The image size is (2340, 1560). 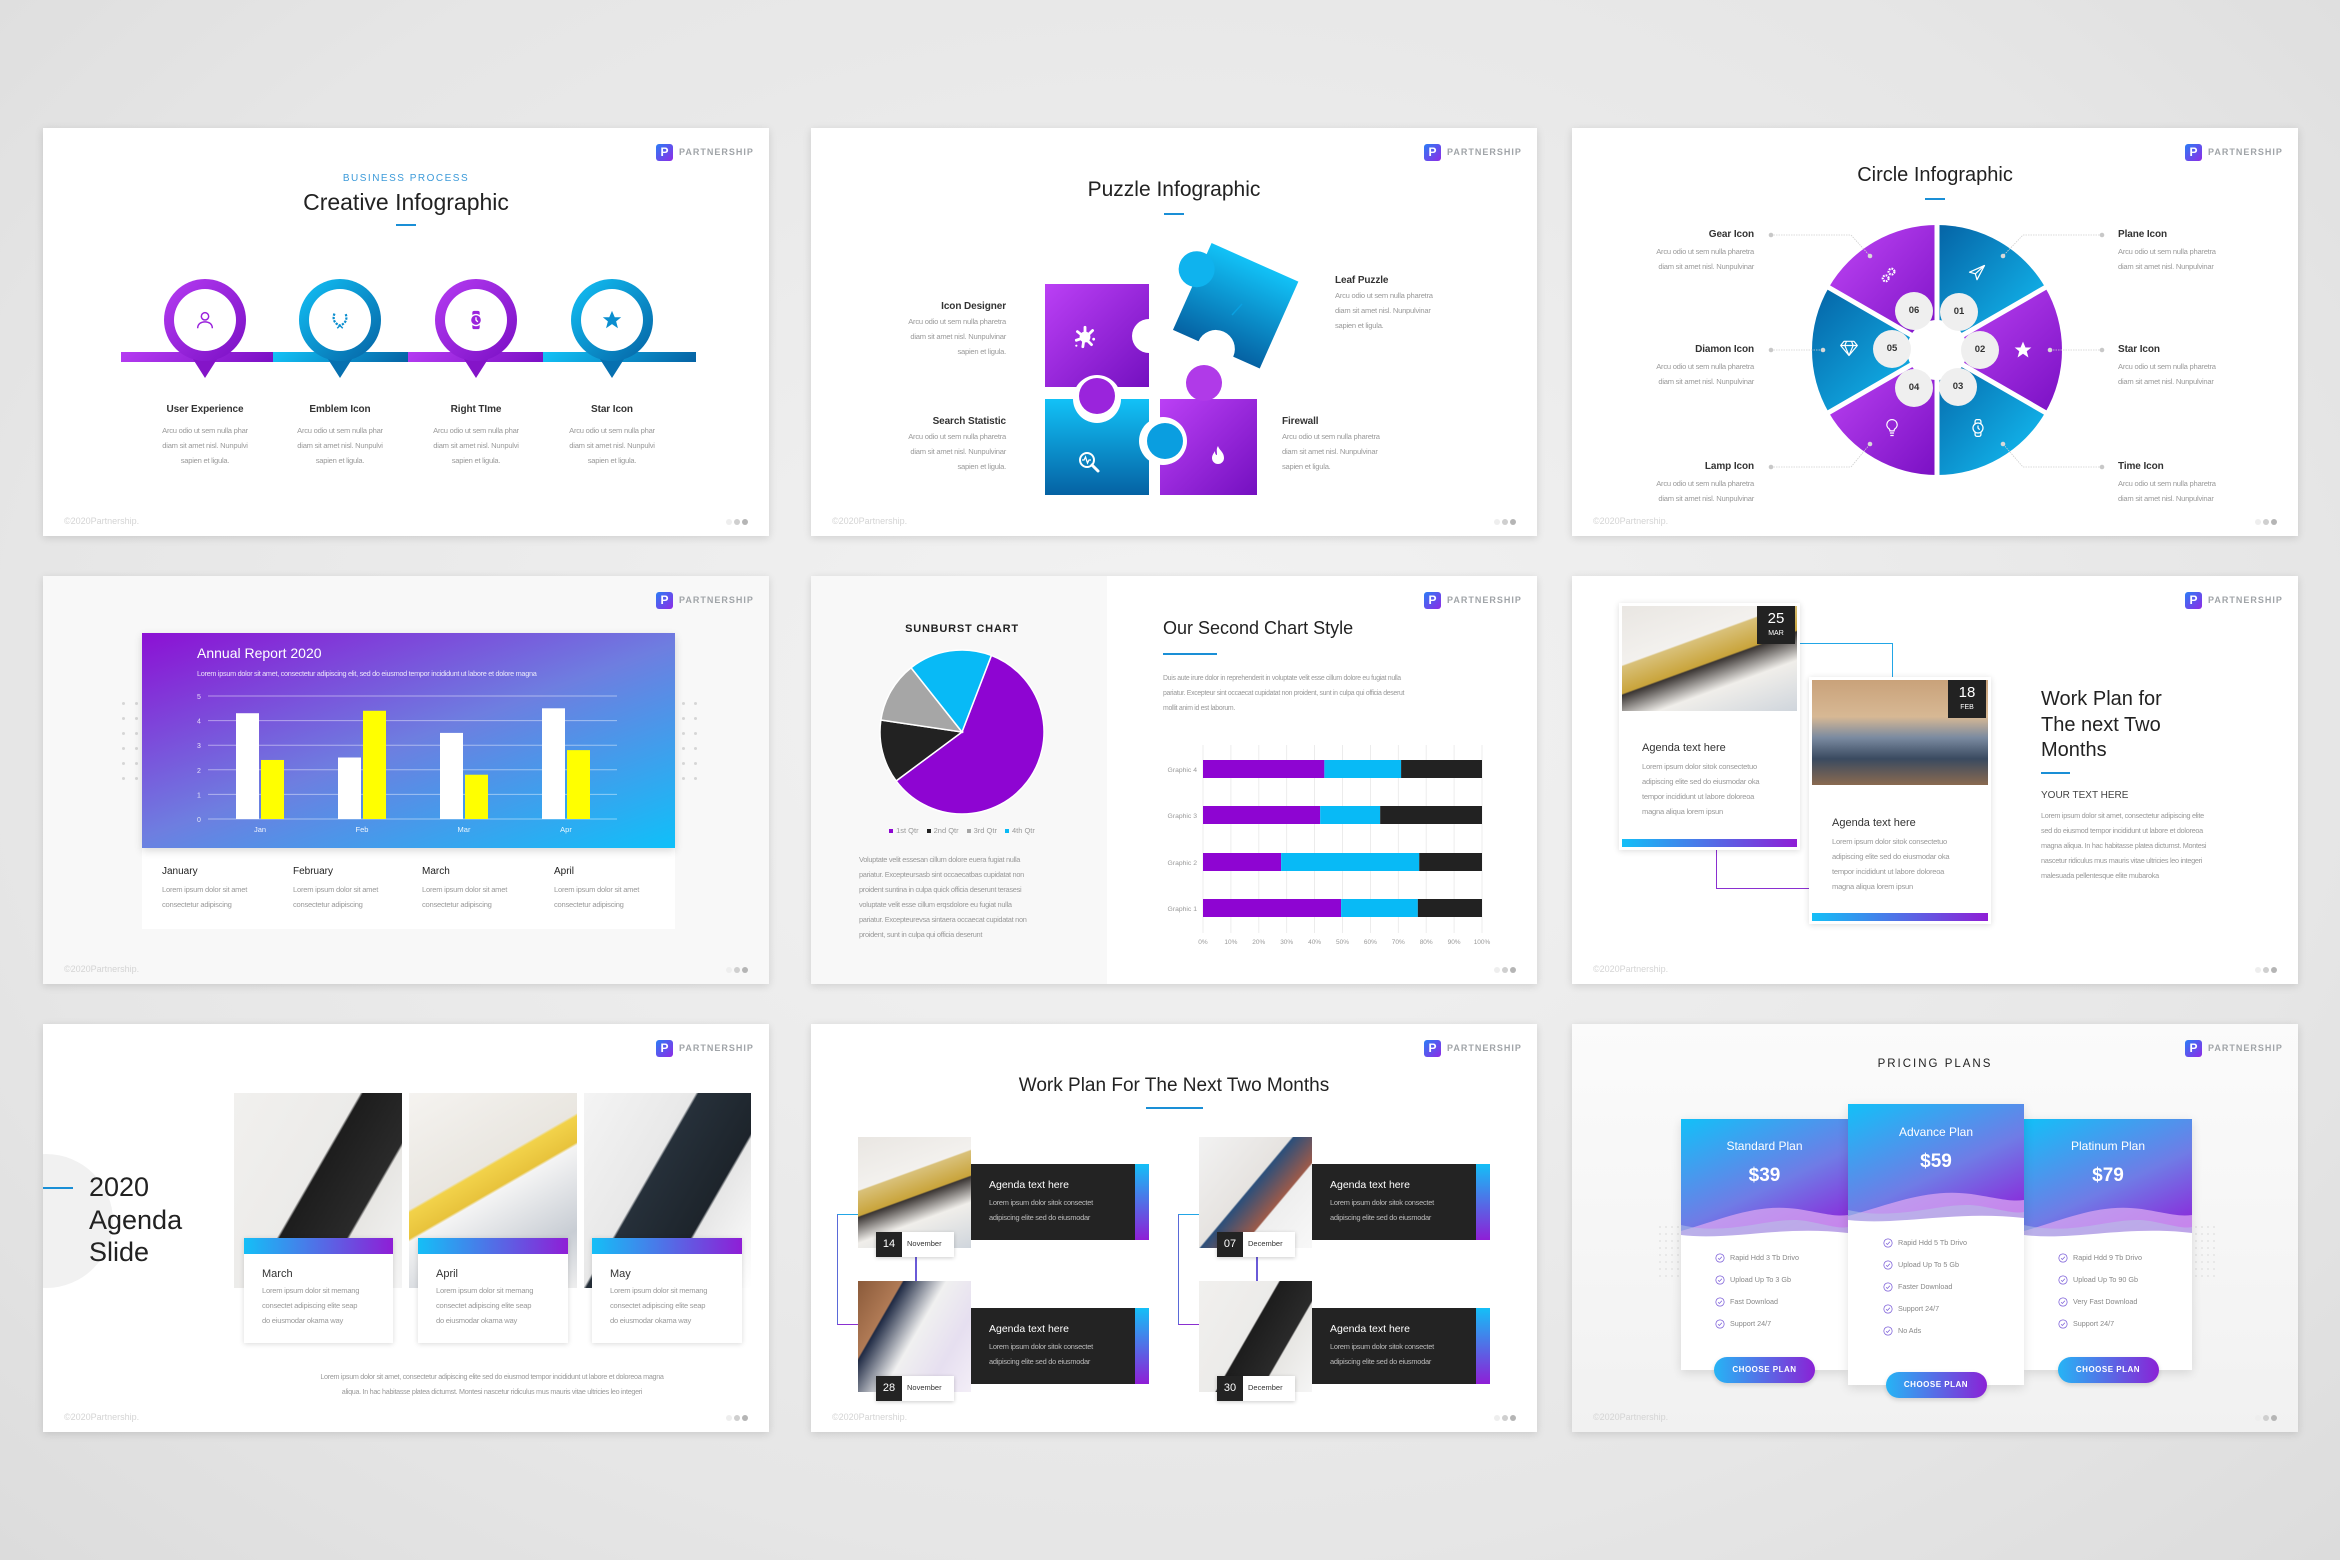 What do you see at coordinates (1936, 350) in the screenshot?
I see `circle-graphic` at bounding box center [1936, 350].